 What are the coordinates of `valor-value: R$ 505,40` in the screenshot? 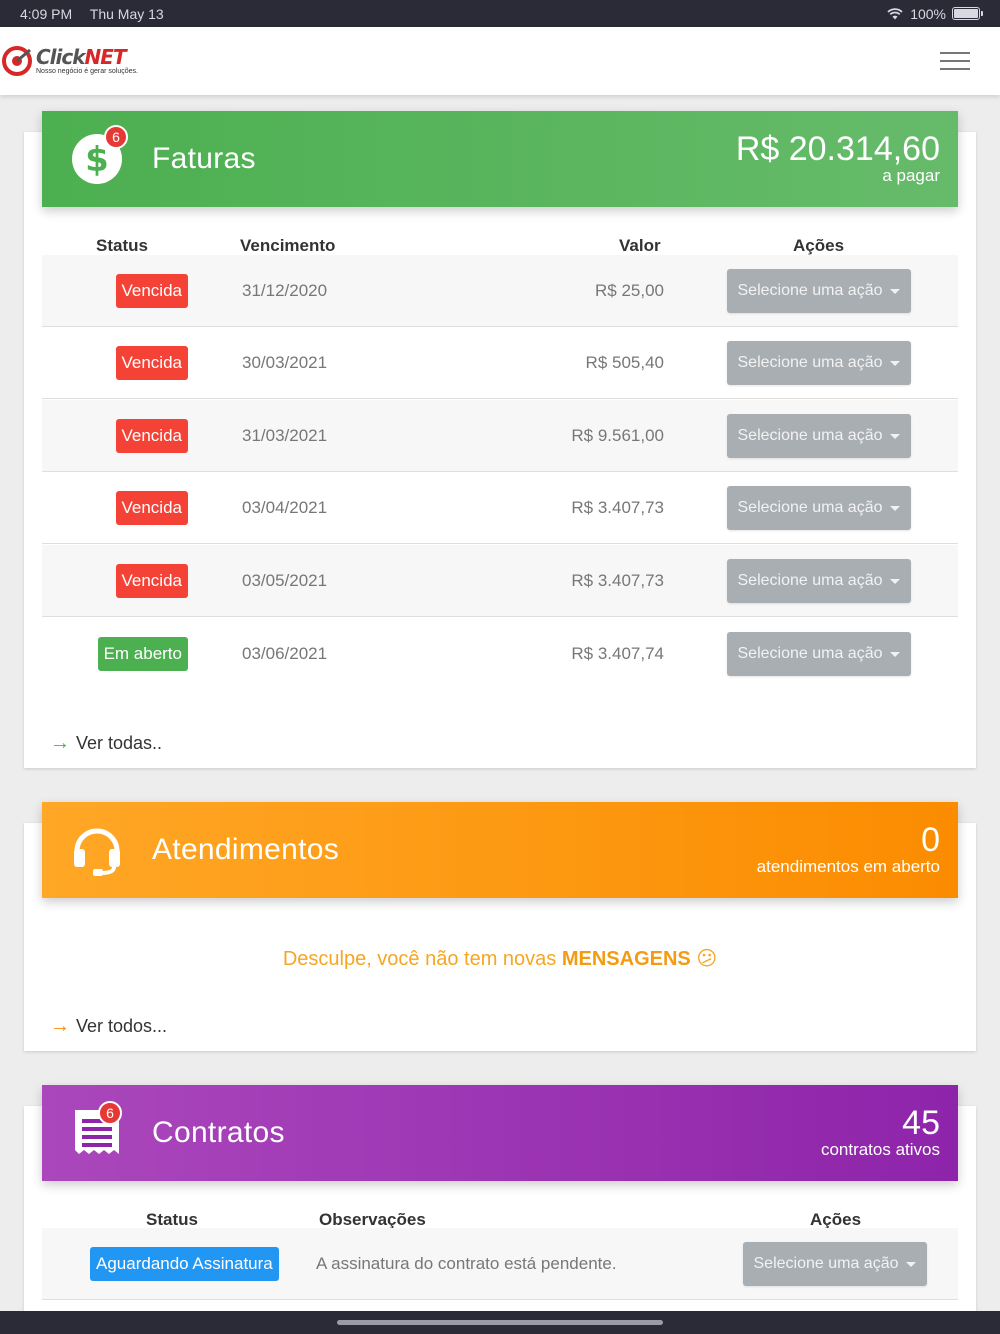 It's located at (624, 362).